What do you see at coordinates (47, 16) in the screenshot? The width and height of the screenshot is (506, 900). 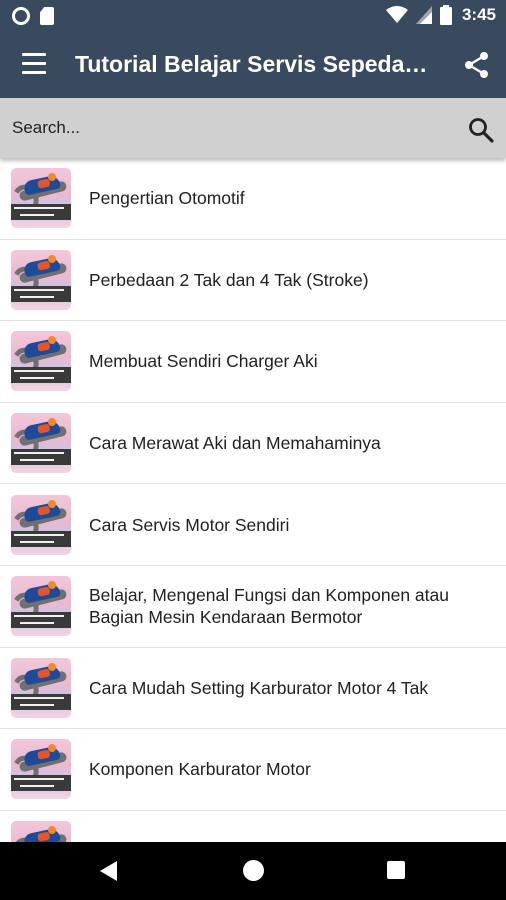 I see `sd-card-icon` at bounding box center [47, 16].